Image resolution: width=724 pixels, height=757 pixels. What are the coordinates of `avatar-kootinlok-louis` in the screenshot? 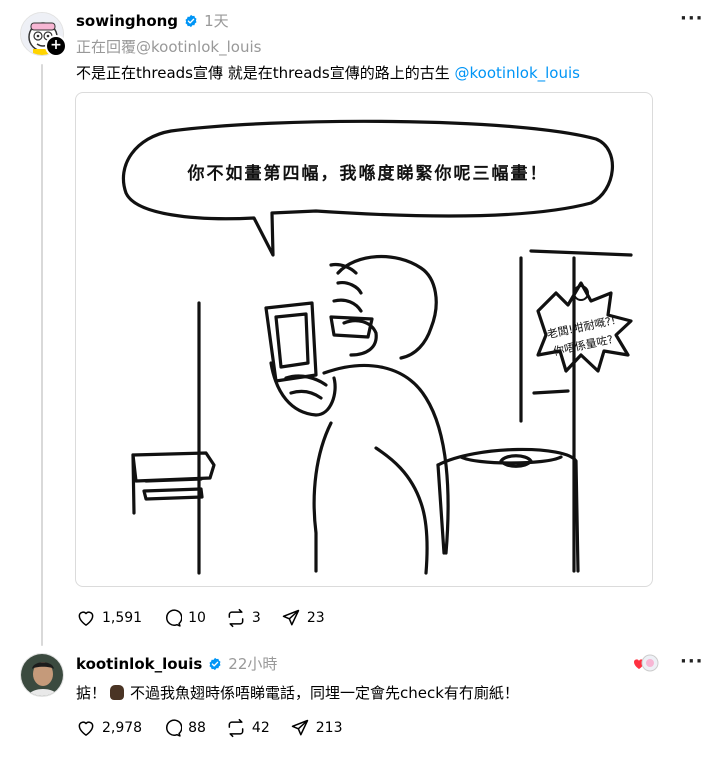 It's located at (42, 675).